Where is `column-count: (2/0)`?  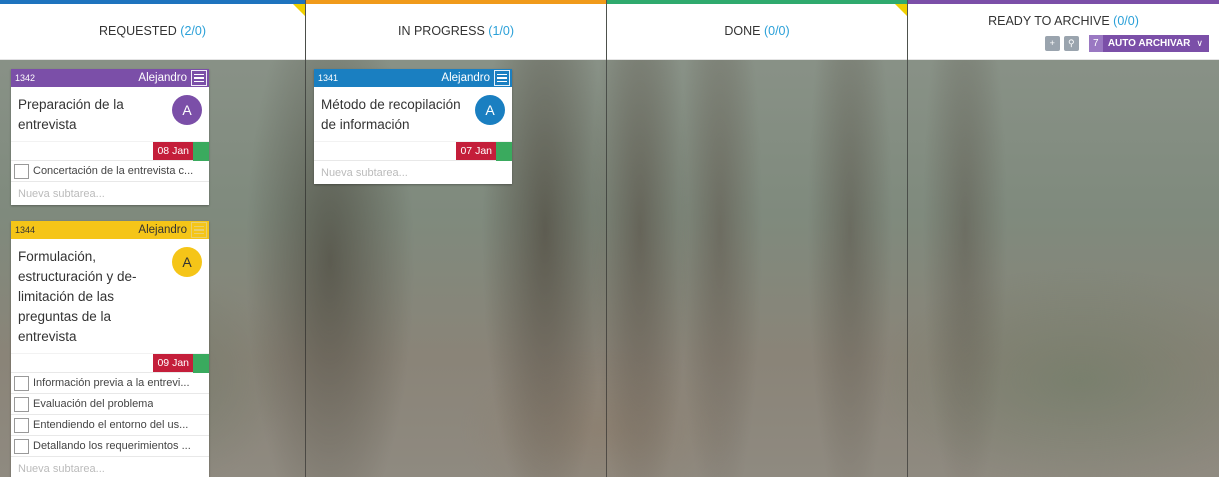
column-count: (2/0) is located at coordinates (193, 31).